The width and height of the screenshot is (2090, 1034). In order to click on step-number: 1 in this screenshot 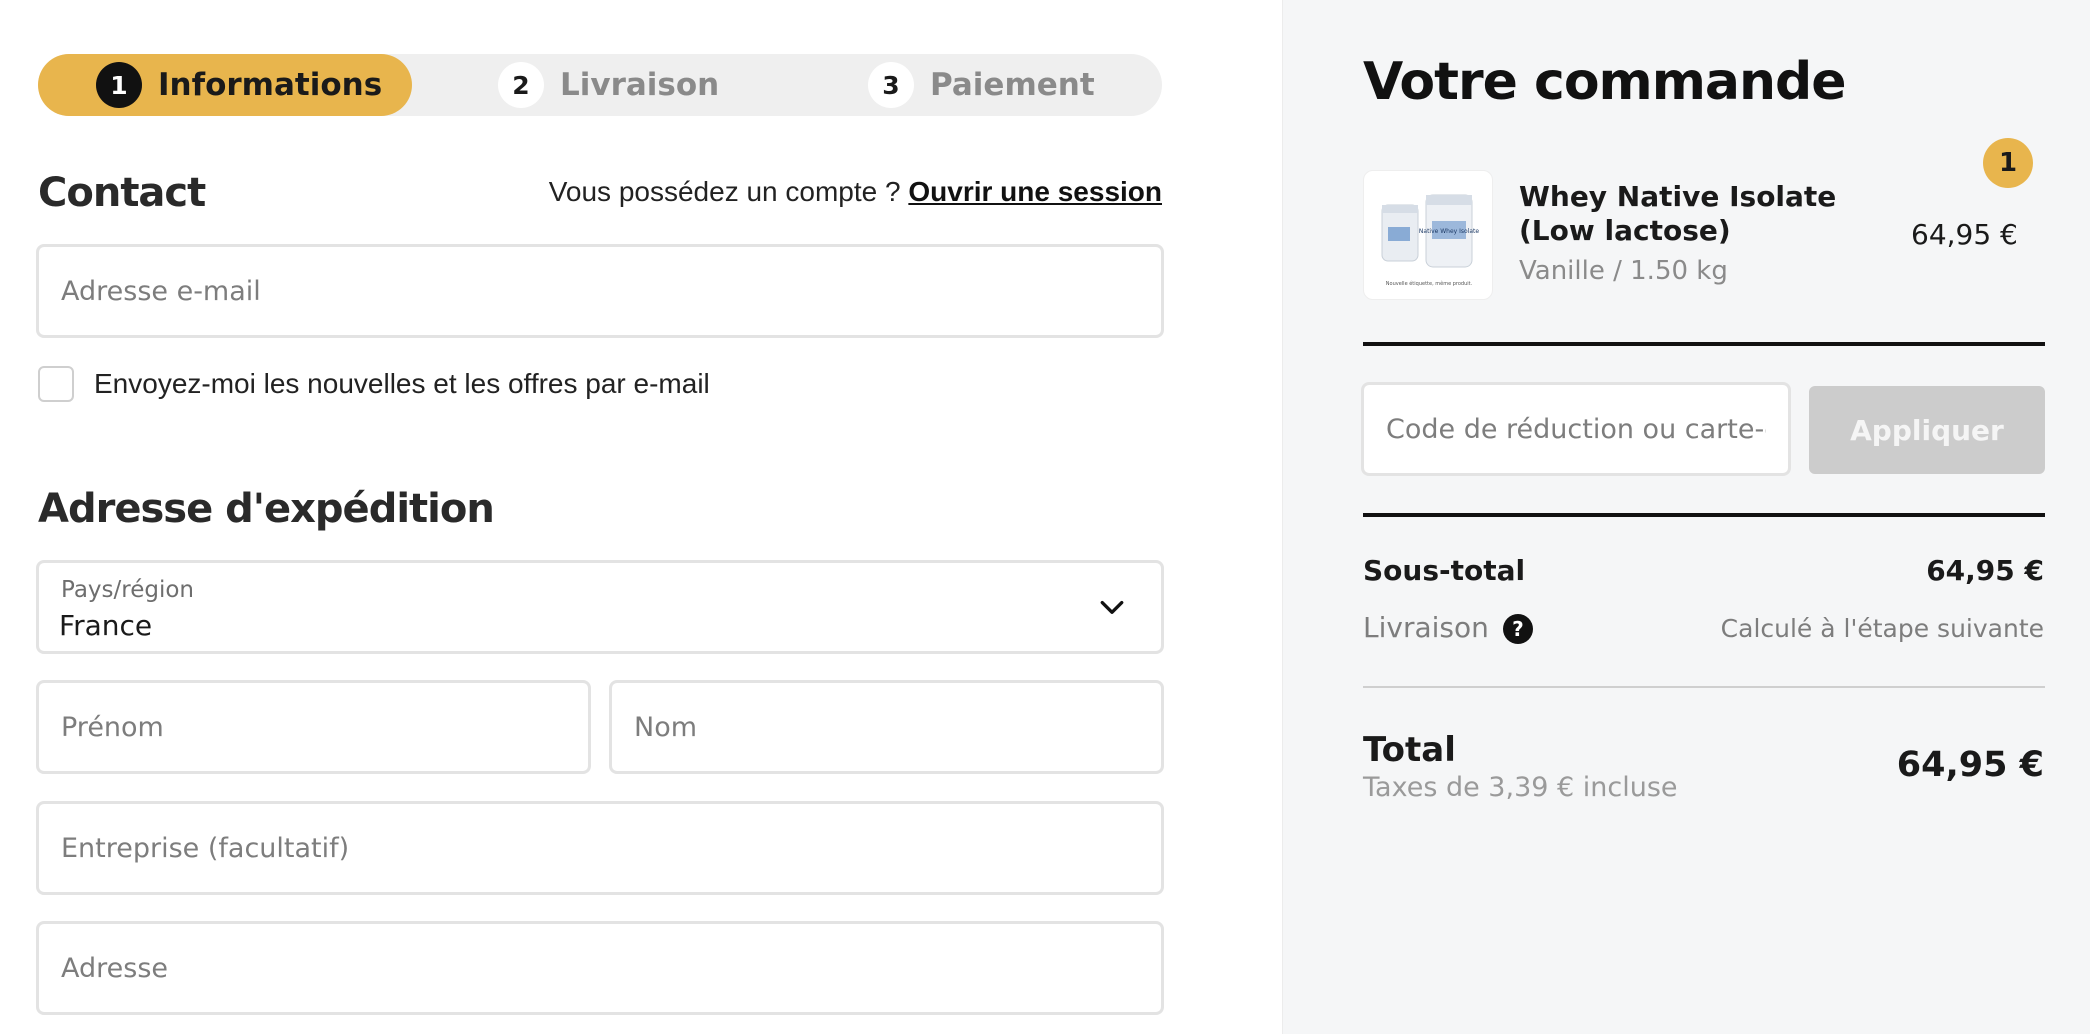, I will do `click(119, 85)`.